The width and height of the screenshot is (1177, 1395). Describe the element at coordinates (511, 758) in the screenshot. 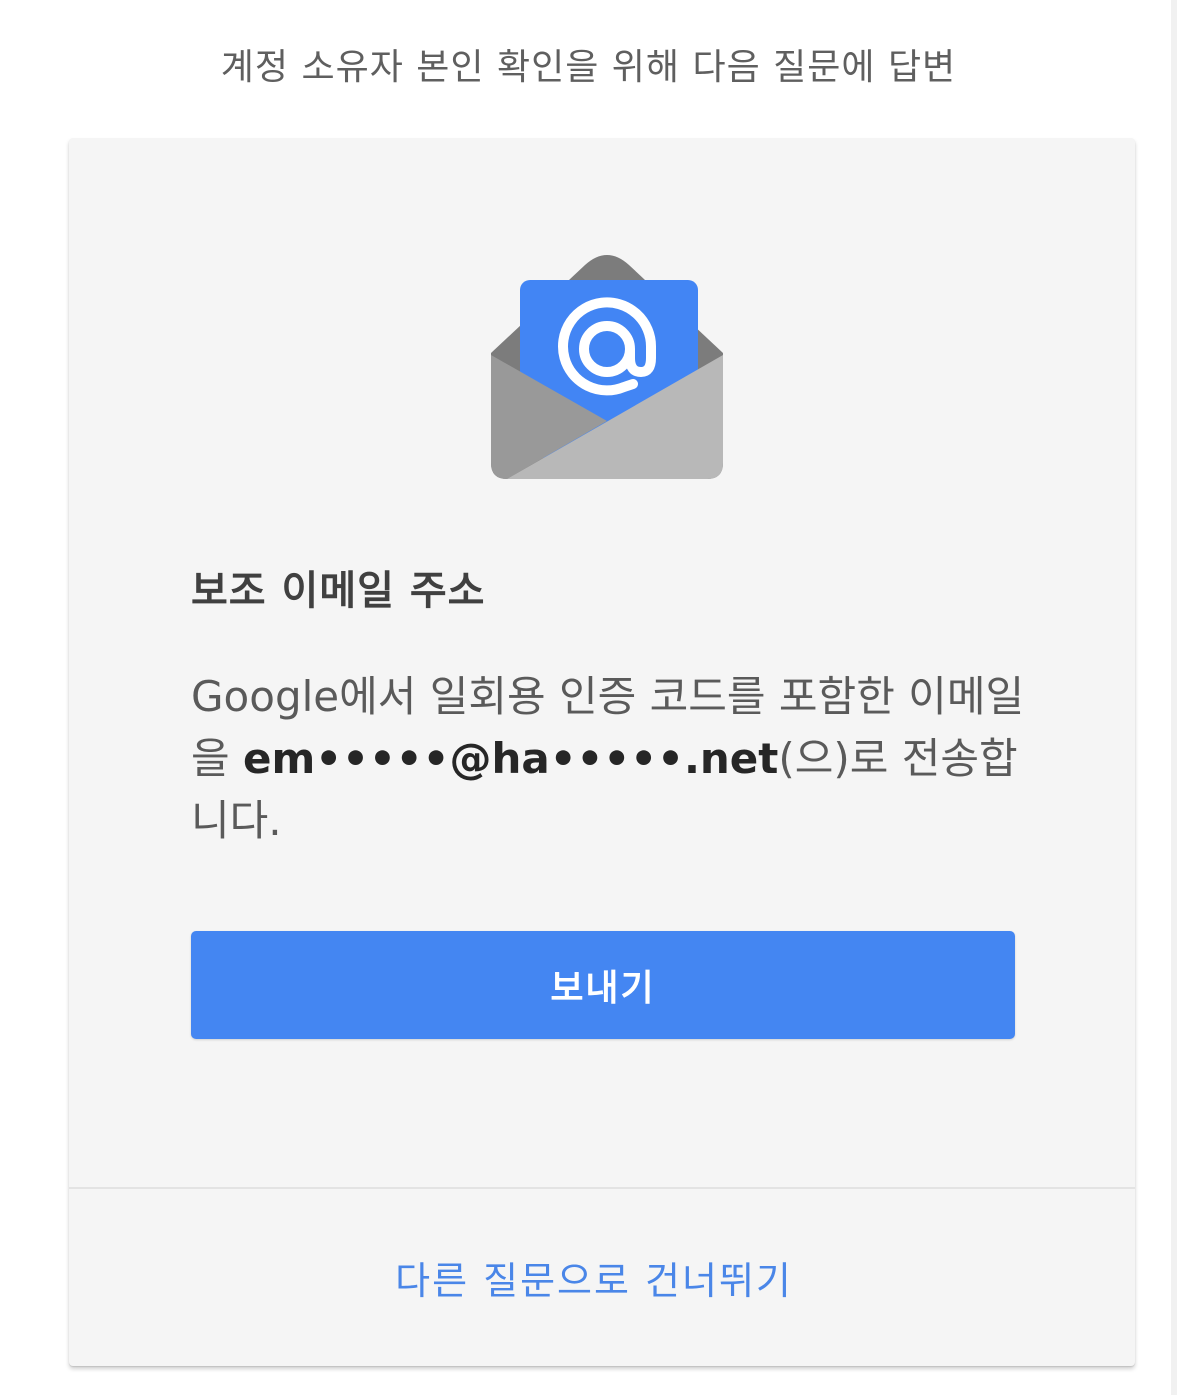

I see `masked-email: em•••••@ha•••••.net` at that location.